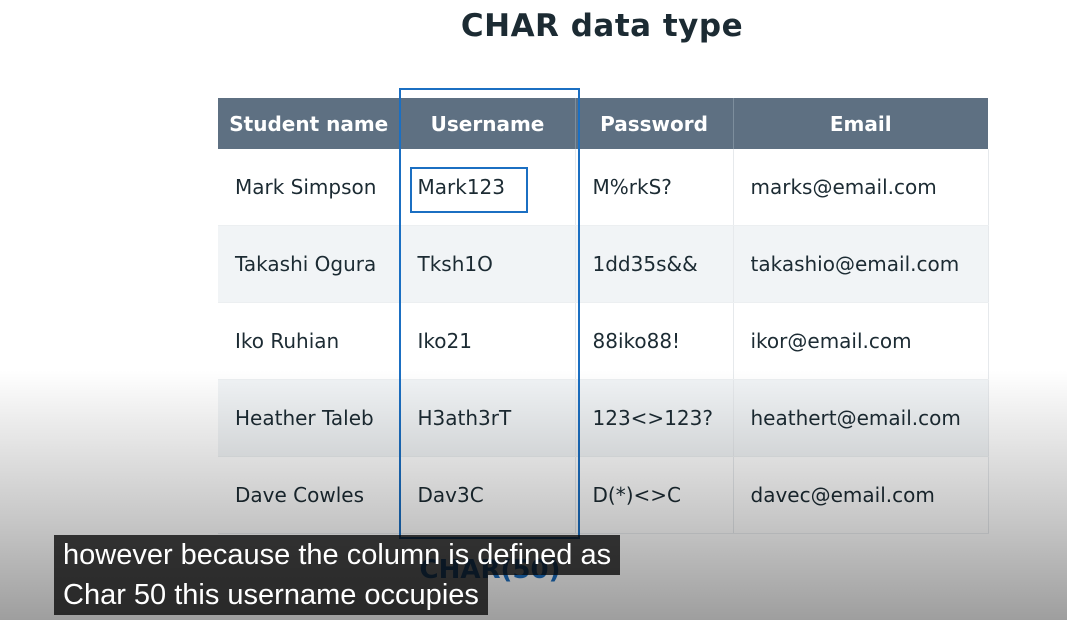  Describe the element at coordinates (469, 190) in the screenshot. I see `username-cell-highlight` at that location.